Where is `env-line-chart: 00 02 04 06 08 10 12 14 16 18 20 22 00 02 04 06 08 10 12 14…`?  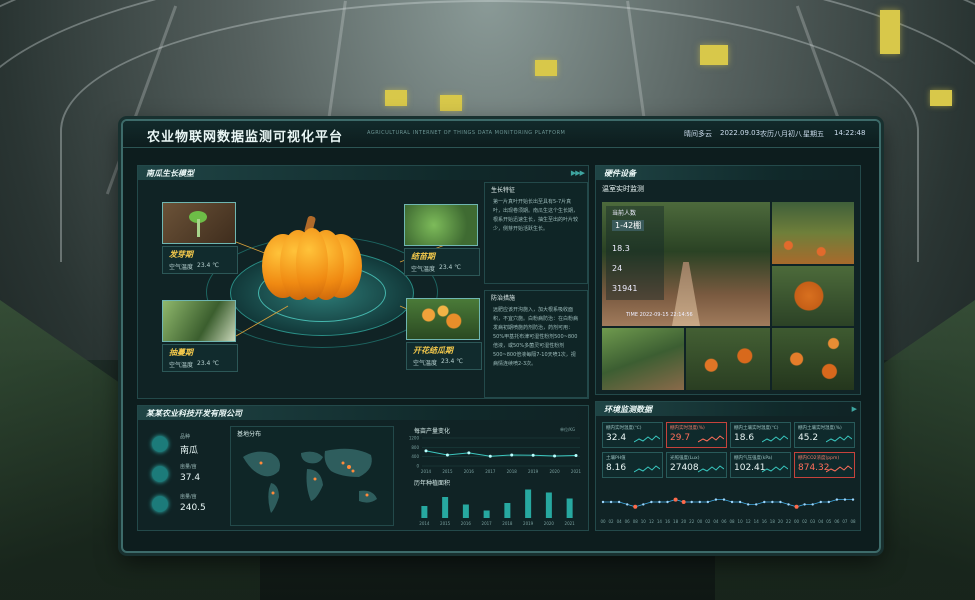 env-line-chart: 00 02 04 06 08 10 12 14 16 18 20 22 00 02 04 06 08 10 12 14… is located at coordinates (728, 510).